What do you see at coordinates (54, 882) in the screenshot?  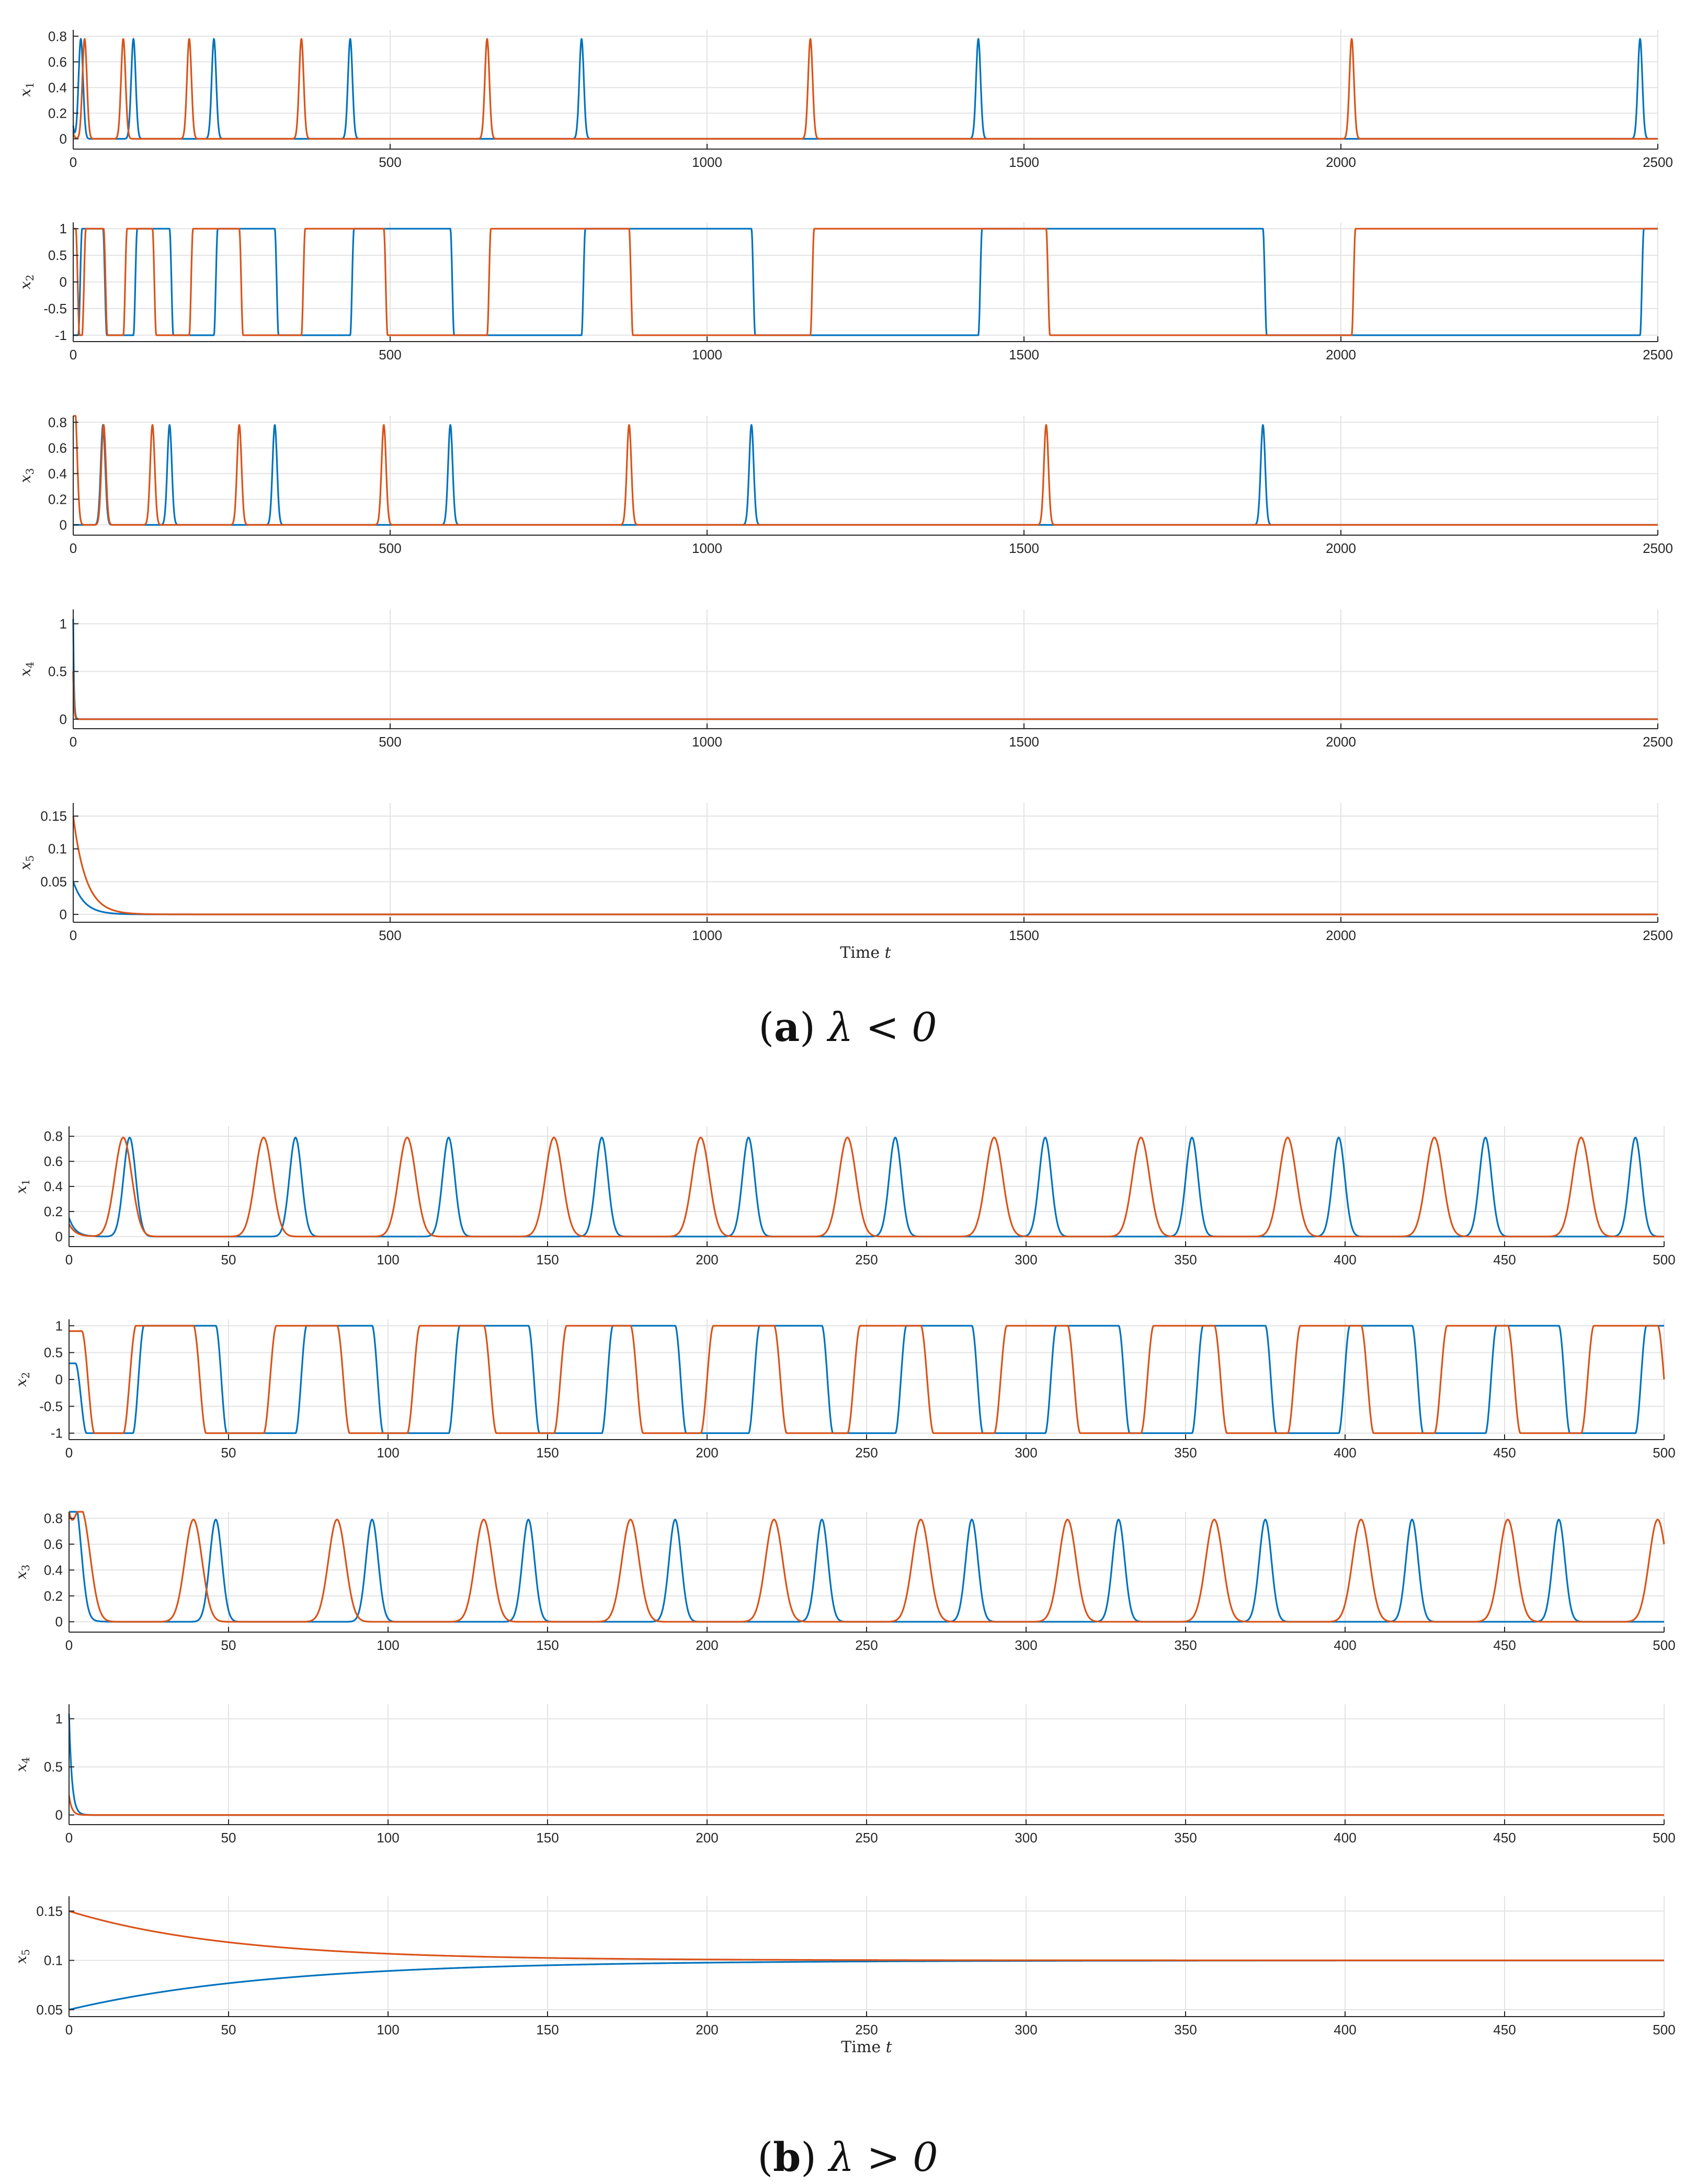 I see `y-tick-label: 0.05` at bounding box center [54, 882].